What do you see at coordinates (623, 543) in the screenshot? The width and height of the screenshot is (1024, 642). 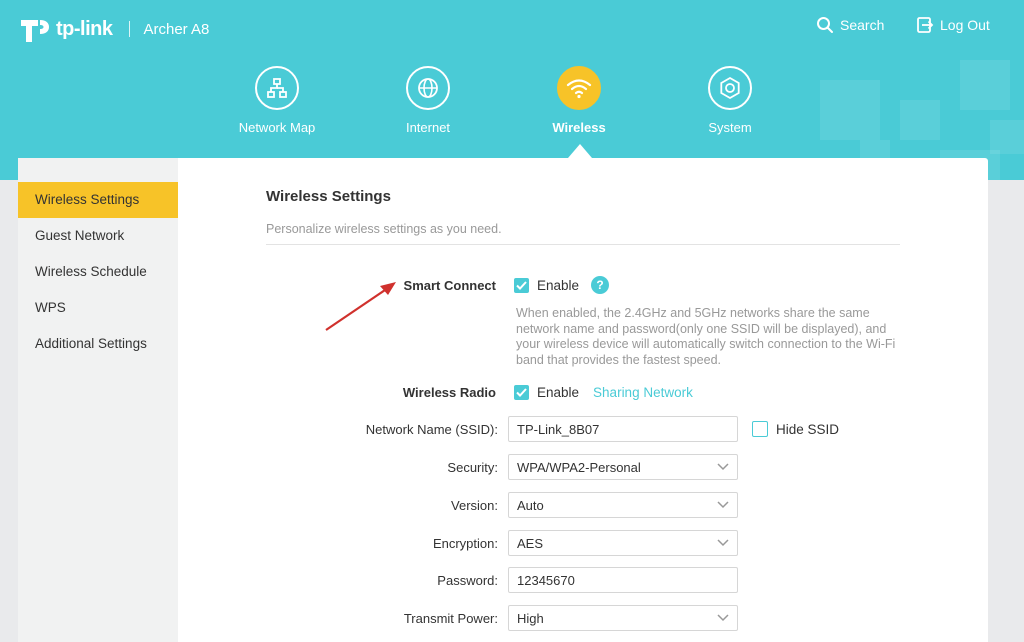 I see `encryption-select: AES` at bounding box center [623, 543].